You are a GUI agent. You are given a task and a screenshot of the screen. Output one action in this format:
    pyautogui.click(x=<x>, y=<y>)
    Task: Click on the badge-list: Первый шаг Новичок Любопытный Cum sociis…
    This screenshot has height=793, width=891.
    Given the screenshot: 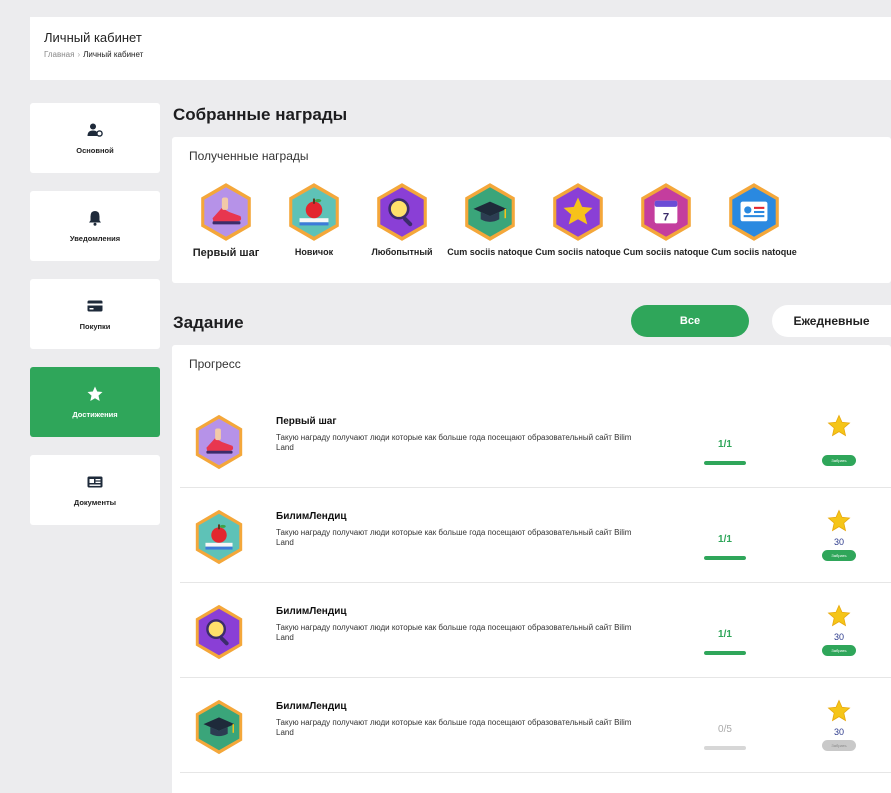 What is the action you would take?
    pyautogui.click(x=490, y=220)
    